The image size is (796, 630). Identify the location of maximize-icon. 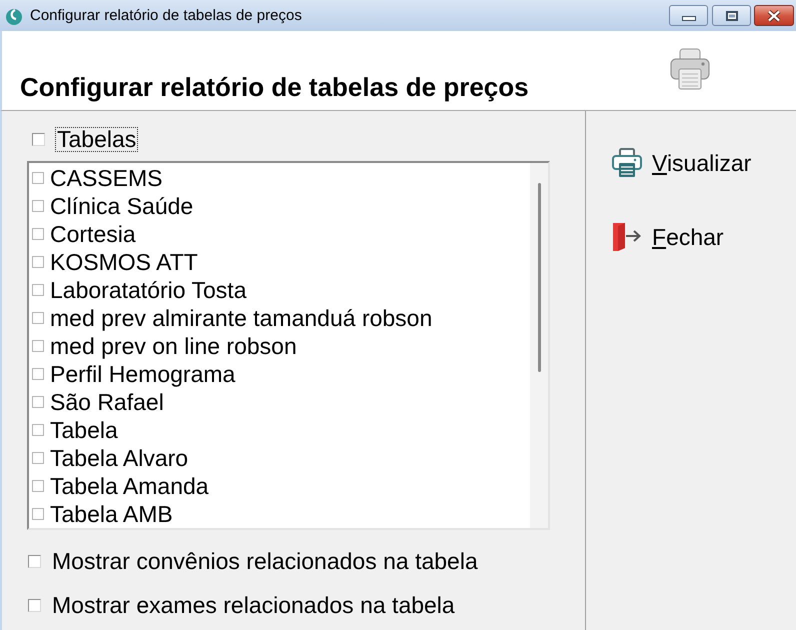
(732, 15).